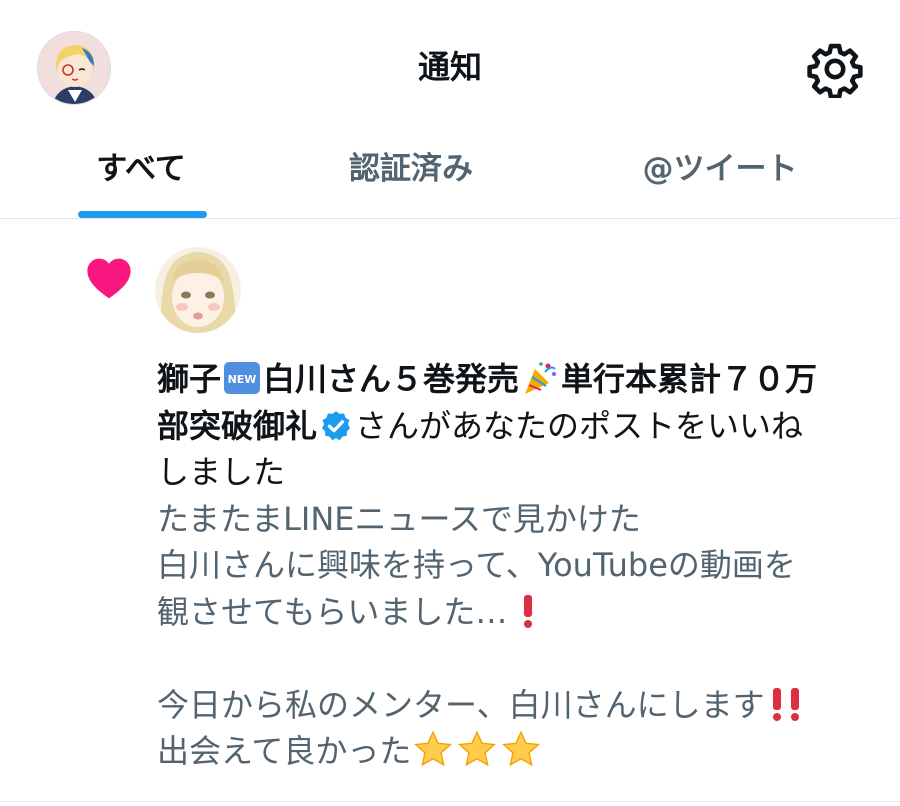  I want to click on settings-button, so click(835, 70).